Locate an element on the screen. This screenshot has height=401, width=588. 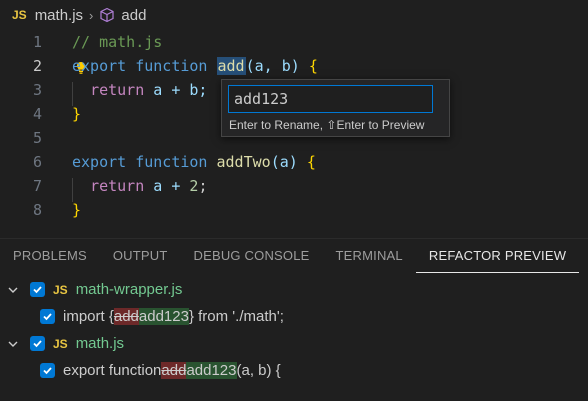
rename-hint: Enter to Rename, ⇧Enter to Preview is located at coordinates (327, 125).